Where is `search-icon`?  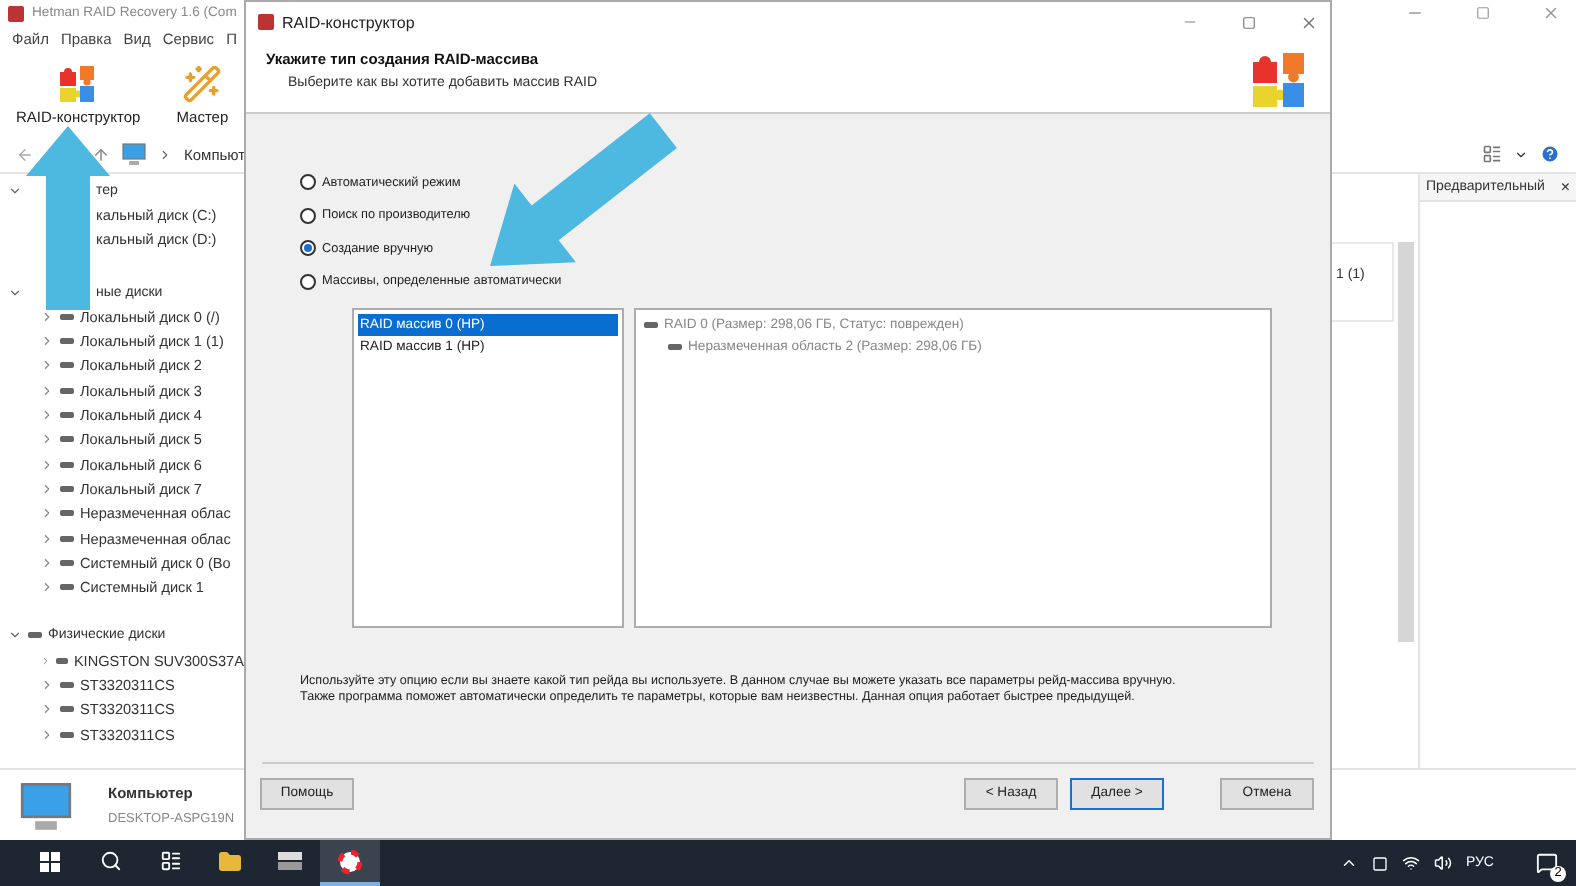 search-icon is located at coordinates (110, 861).